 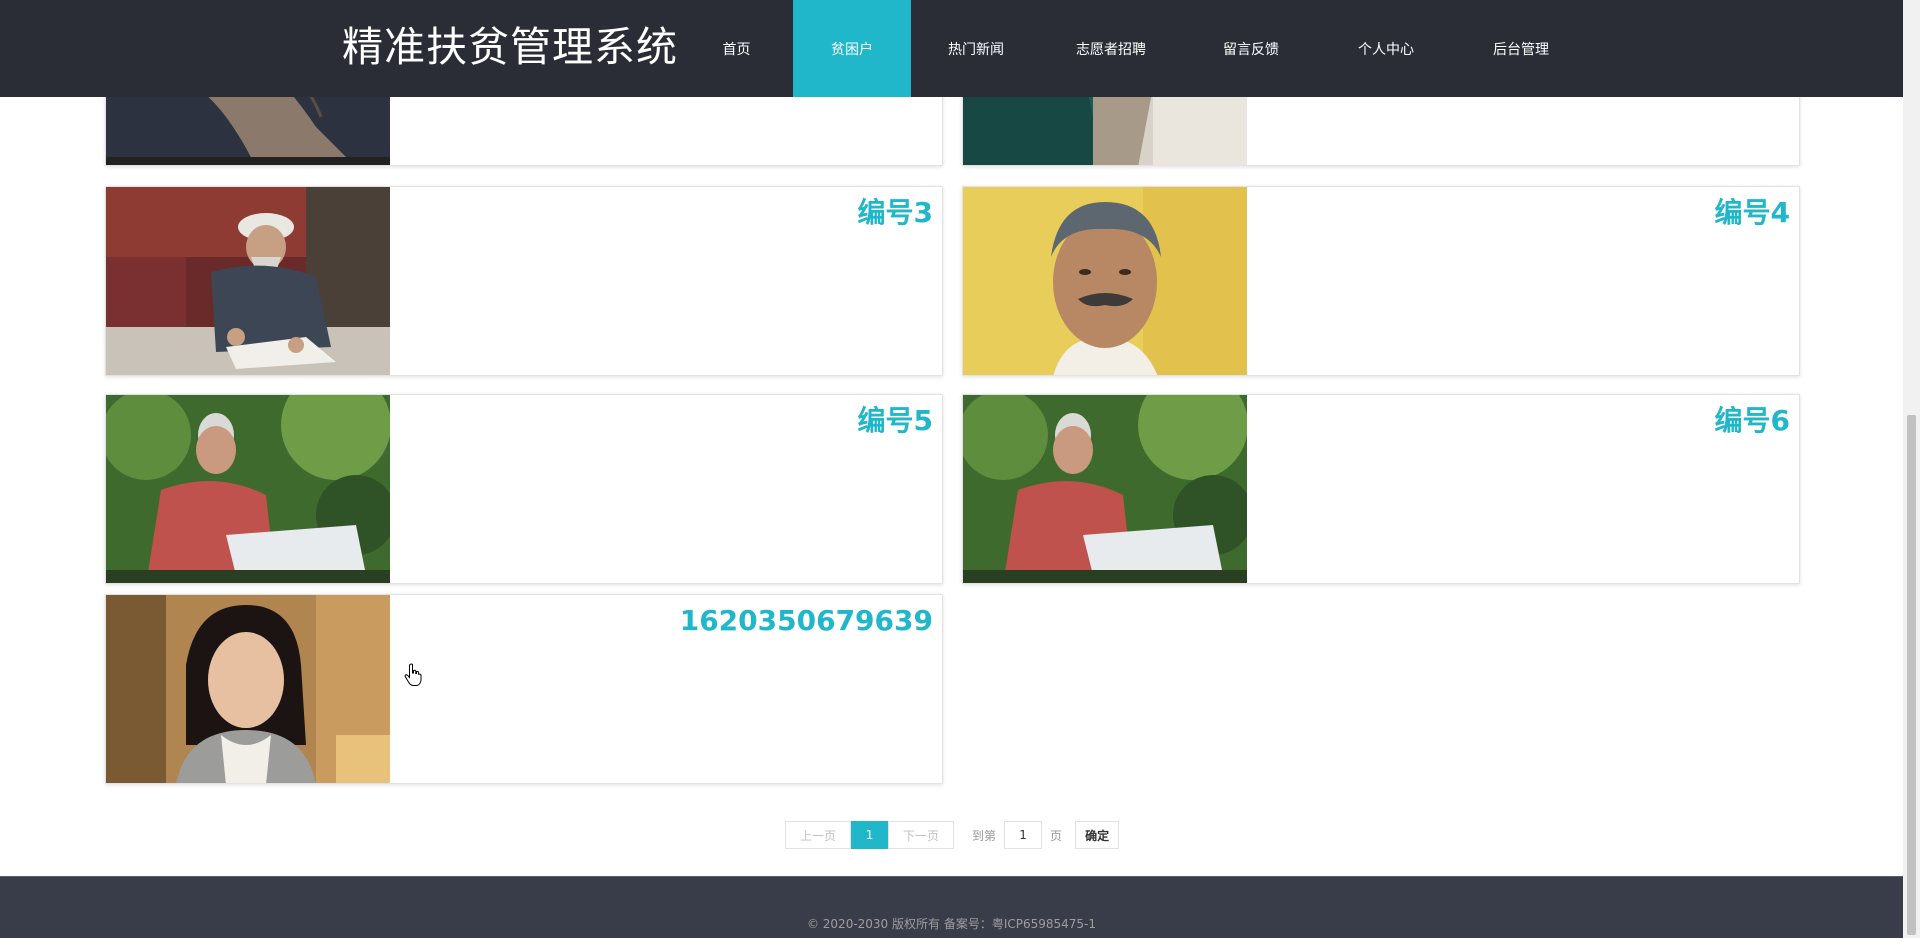 I want to click on household-card: 编号4, so click(x=1381, y=281).